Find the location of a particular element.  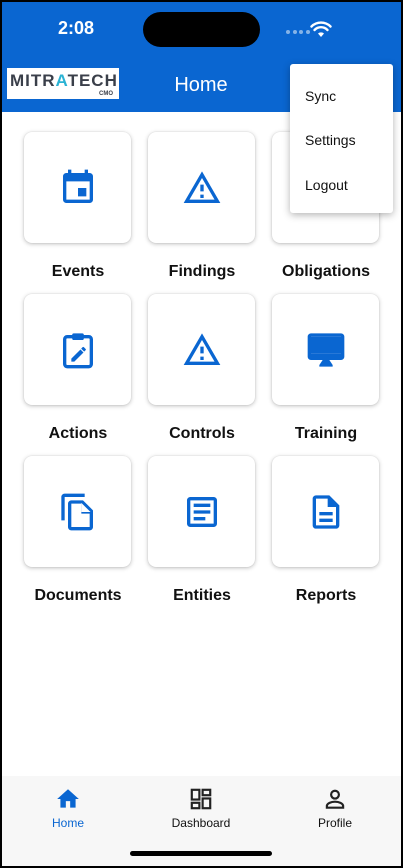

monitor-icon is located at coordinates (325, 349).